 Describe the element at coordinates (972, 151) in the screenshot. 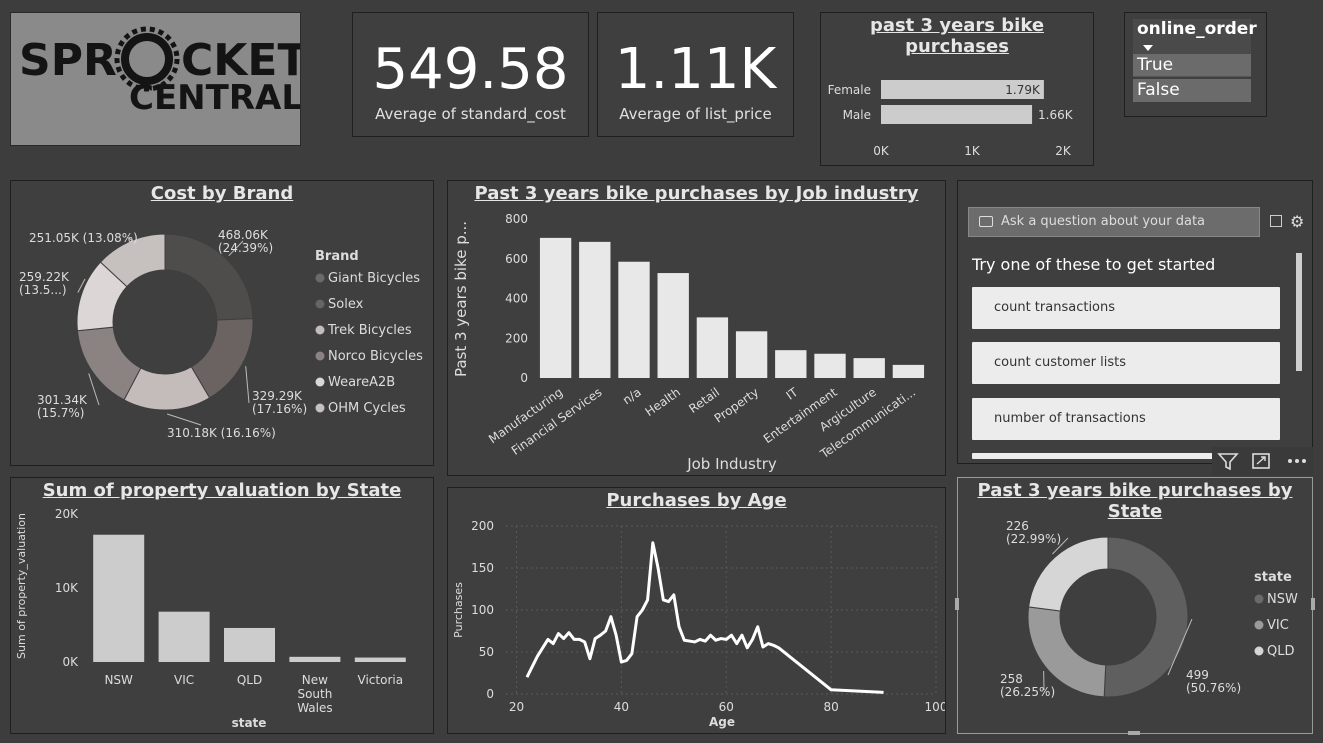

I see `x-tick-label: 1K` at that location.